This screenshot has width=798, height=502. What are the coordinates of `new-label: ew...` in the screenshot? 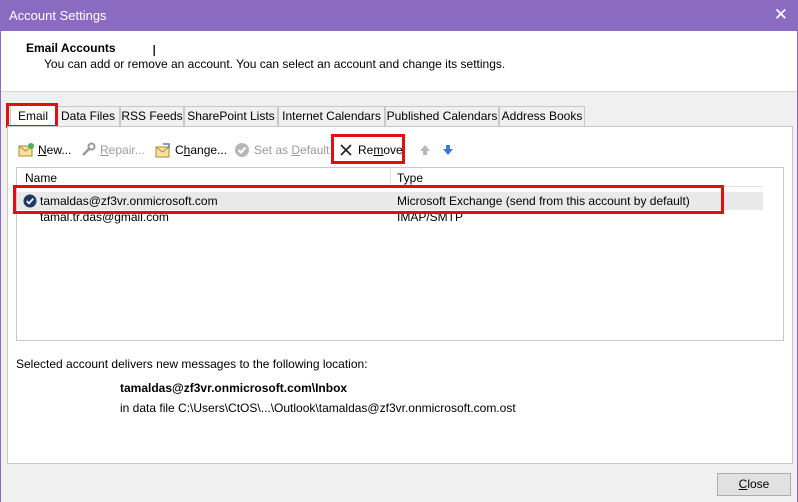 It's located at (59, 150).